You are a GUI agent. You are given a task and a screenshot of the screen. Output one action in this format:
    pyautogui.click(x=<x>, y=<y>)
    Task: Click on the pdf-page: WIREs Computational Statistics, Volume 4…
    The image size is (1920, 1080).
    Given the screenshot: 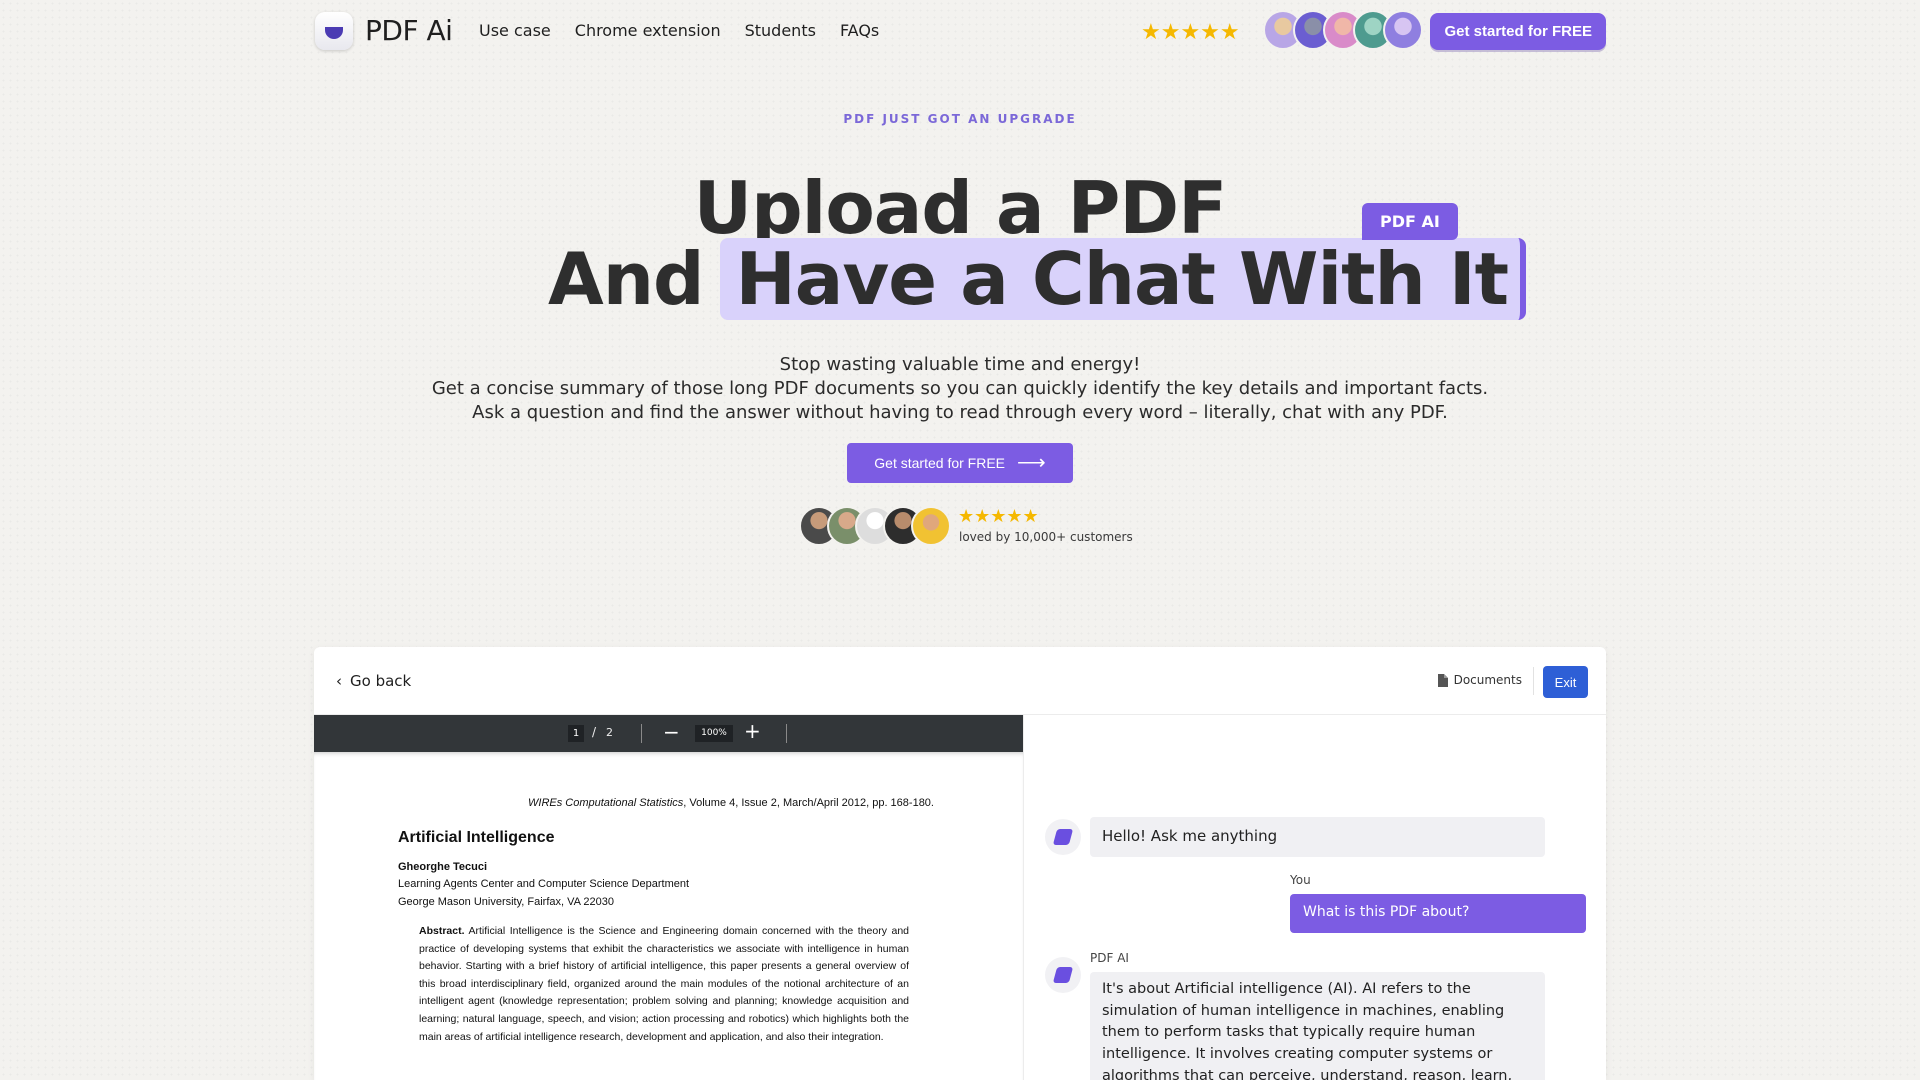 What is the action you would take?
    pyautogui.click(x=668, y=916)
    